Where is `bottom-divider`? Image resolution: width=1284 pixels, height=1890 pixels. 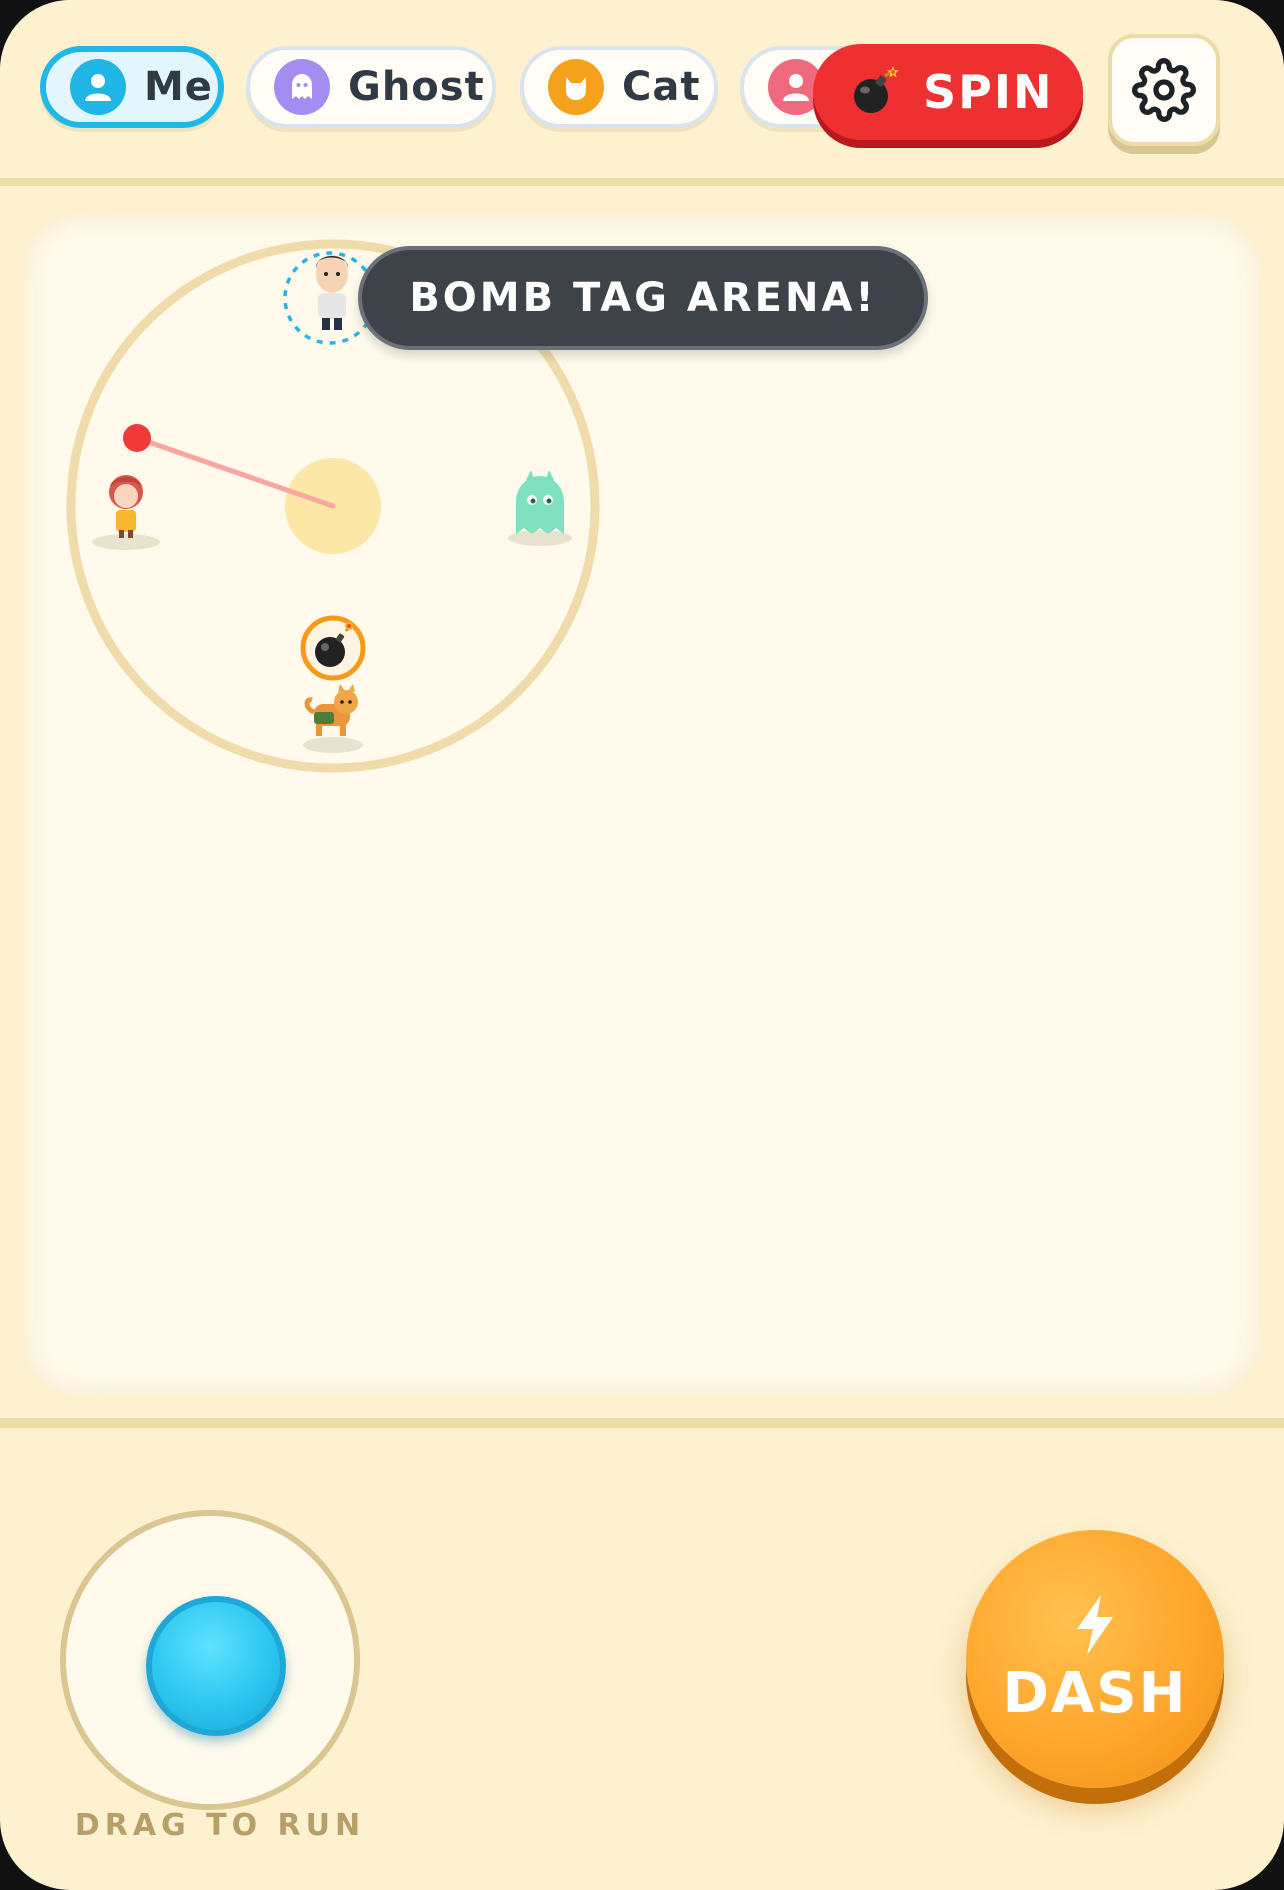
bottom-divider is located at coordinates (642, 1423).